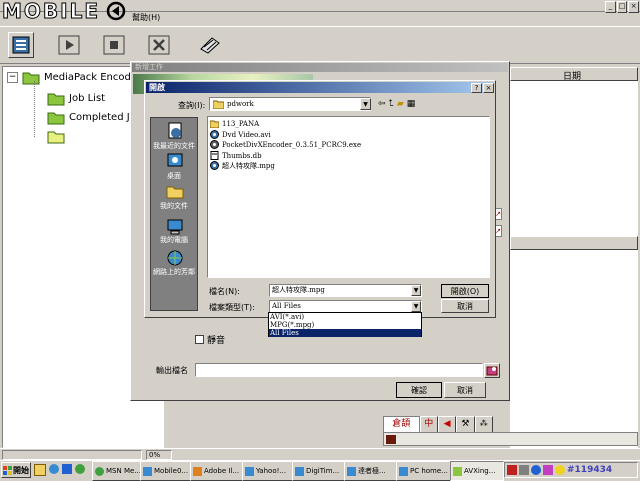 This screenshot has width=640, height=481. Describe the element at coordinates (391, 439) in the screenshot. I see `ime-candidate-marker` at that location.